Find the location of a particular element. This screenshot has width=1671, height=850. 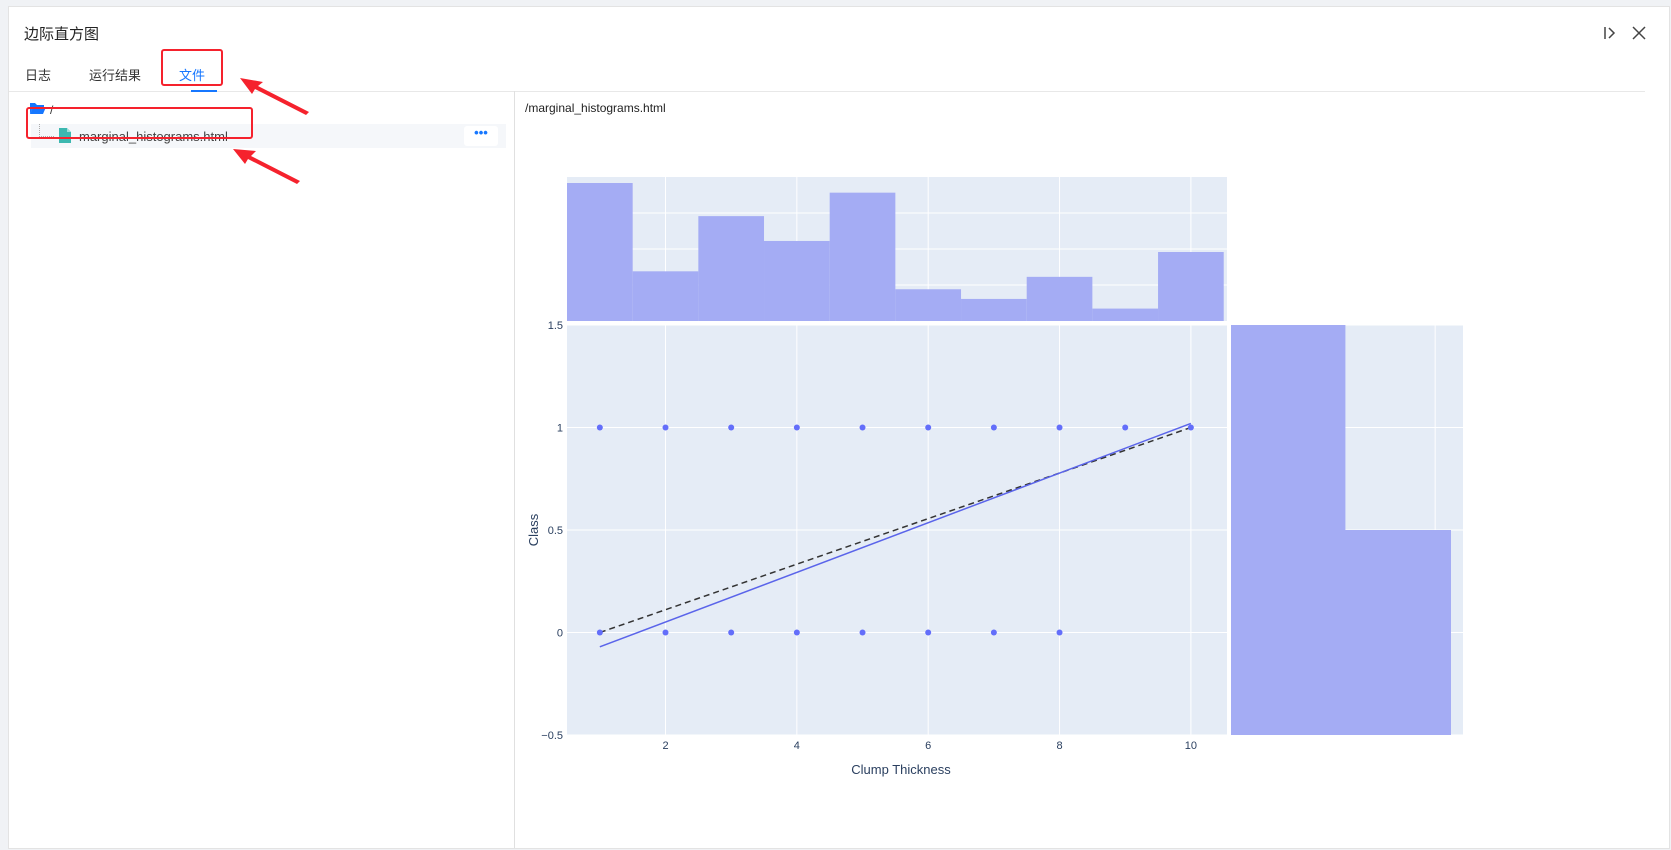

x-tick-label: 4 is located at coordinates (797, 746).